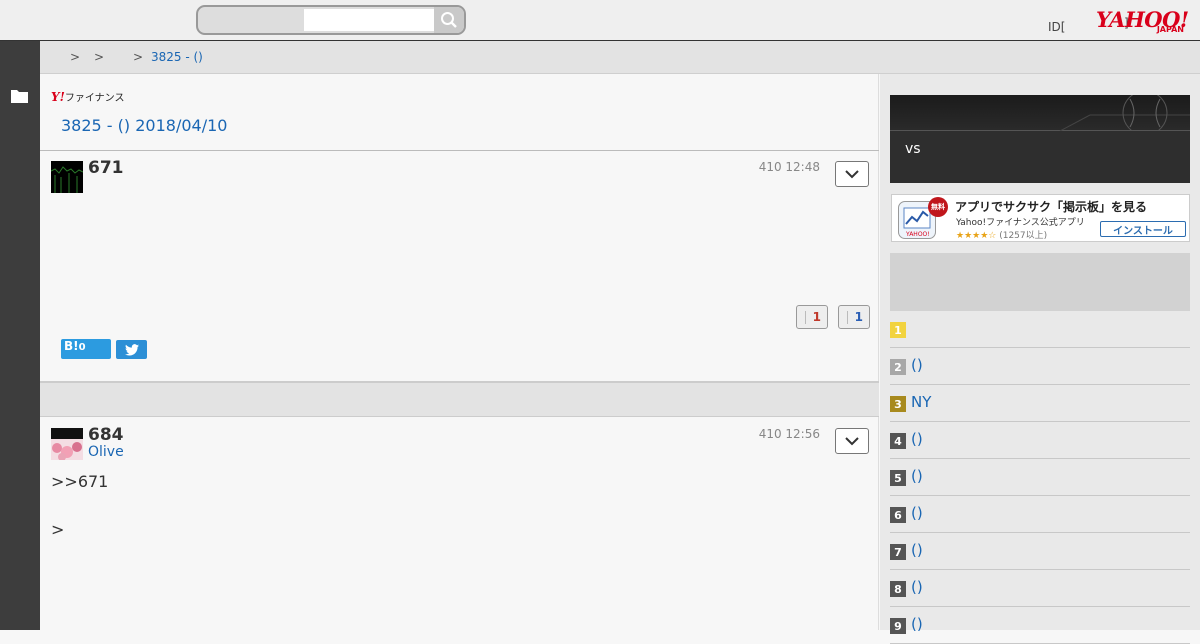 This screenshot has width=1200, height=644. I want to click on post-body: >, so click(58, 529).